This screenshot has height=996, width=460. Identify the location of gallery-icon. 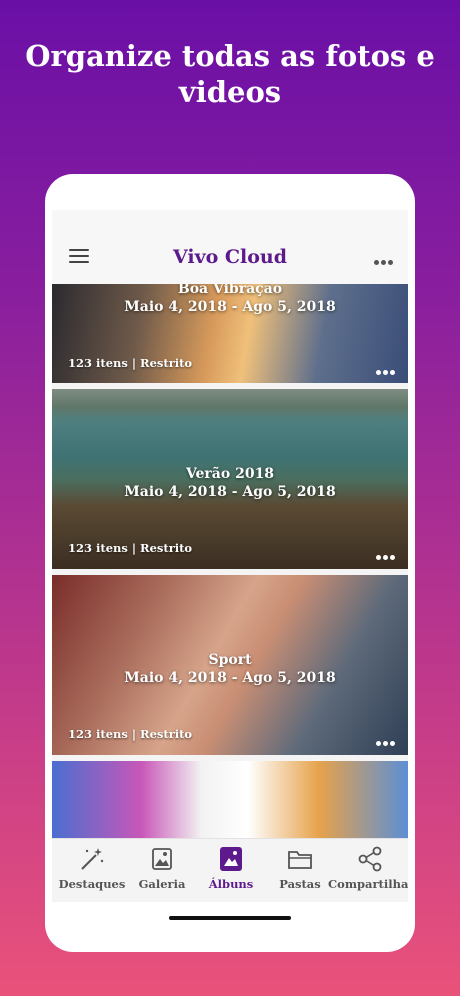
(162, 859).